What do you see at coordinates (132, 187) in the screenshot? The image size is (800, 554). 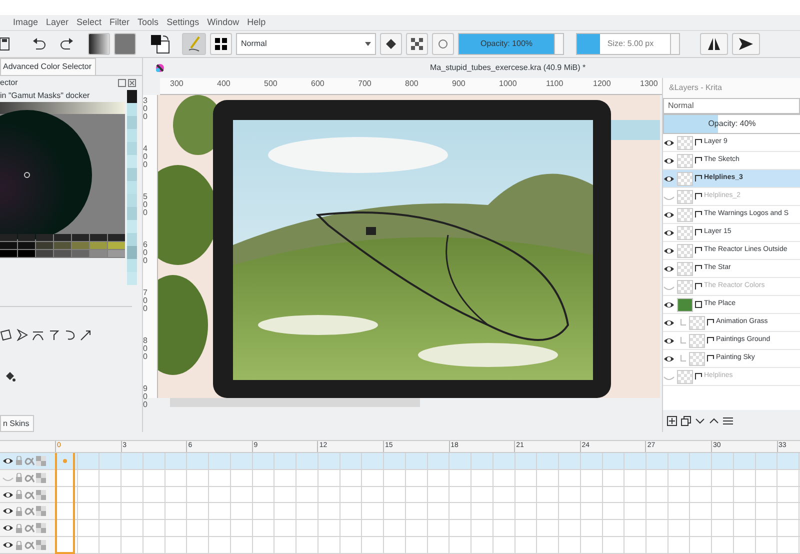 I see `color-history-strip` at bounding box center [132, 187].